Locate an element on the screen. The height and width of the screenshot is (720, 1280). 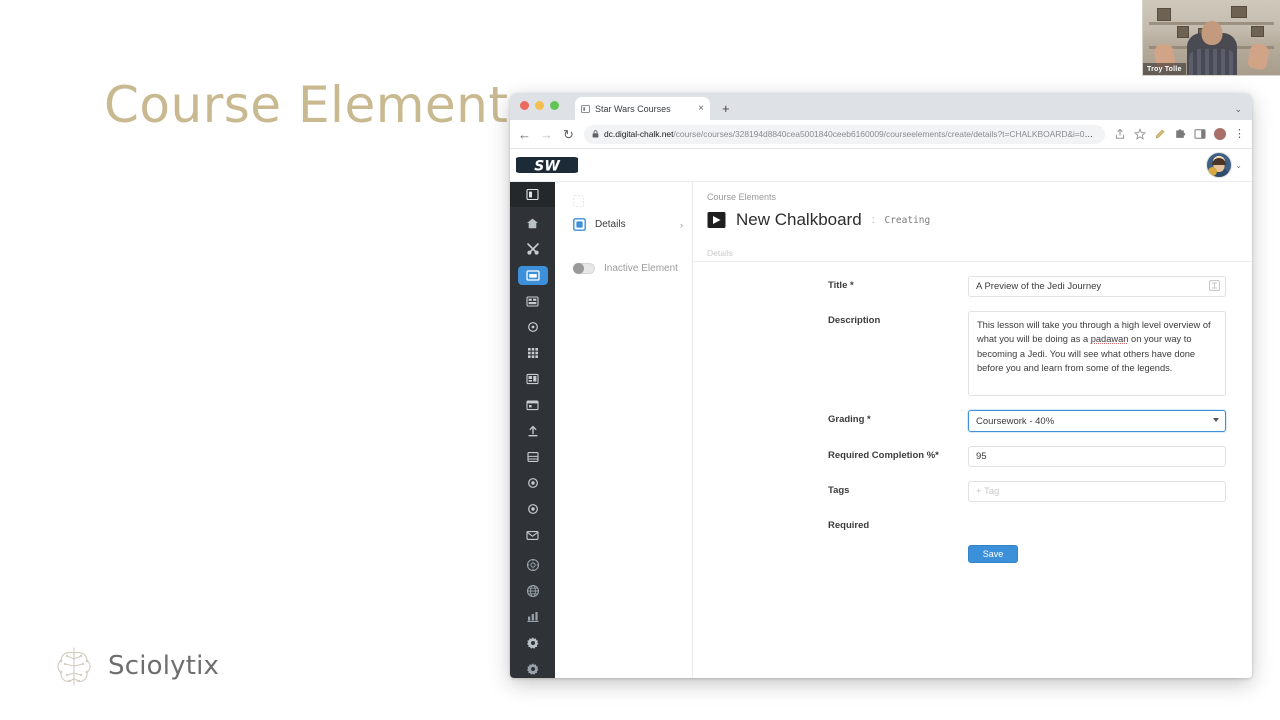
avatar is located at coordinates (1219, 165).